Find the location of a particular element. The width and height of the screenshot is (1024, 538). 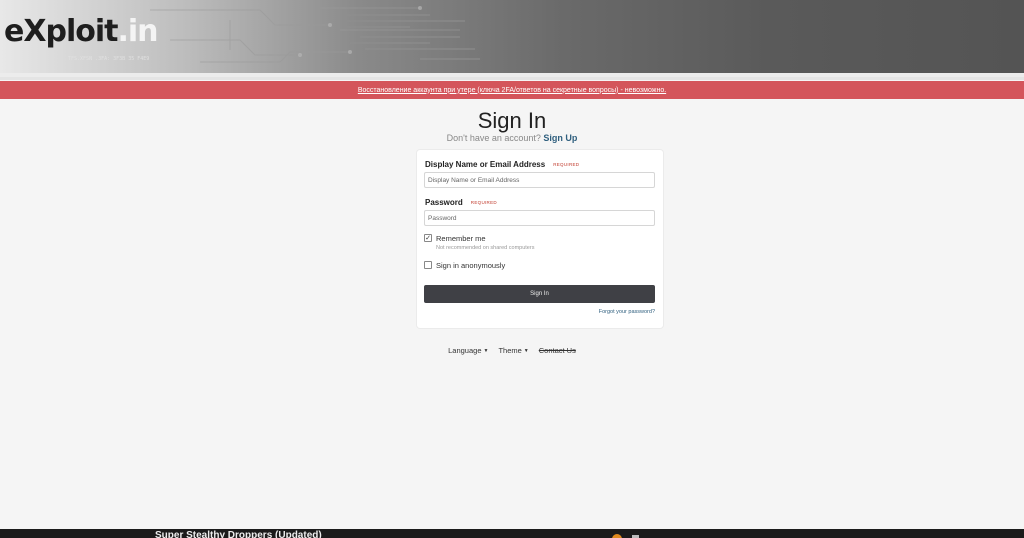

forgot-password-link: Forgot your password? is located at coordinates (627, 312).